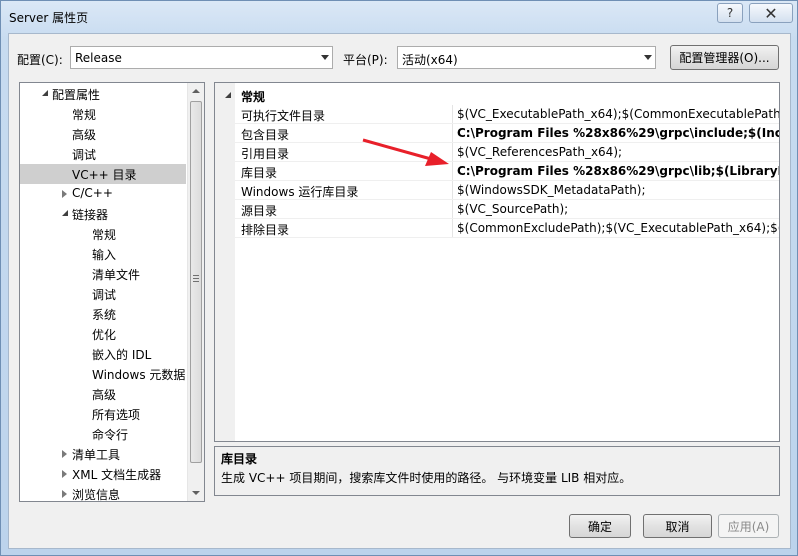 The width and height of the screenshot is (798, 556). I want to click on property-row: 引用目录 $(VC_ReferencesPath_x64);, so click(507, 152).